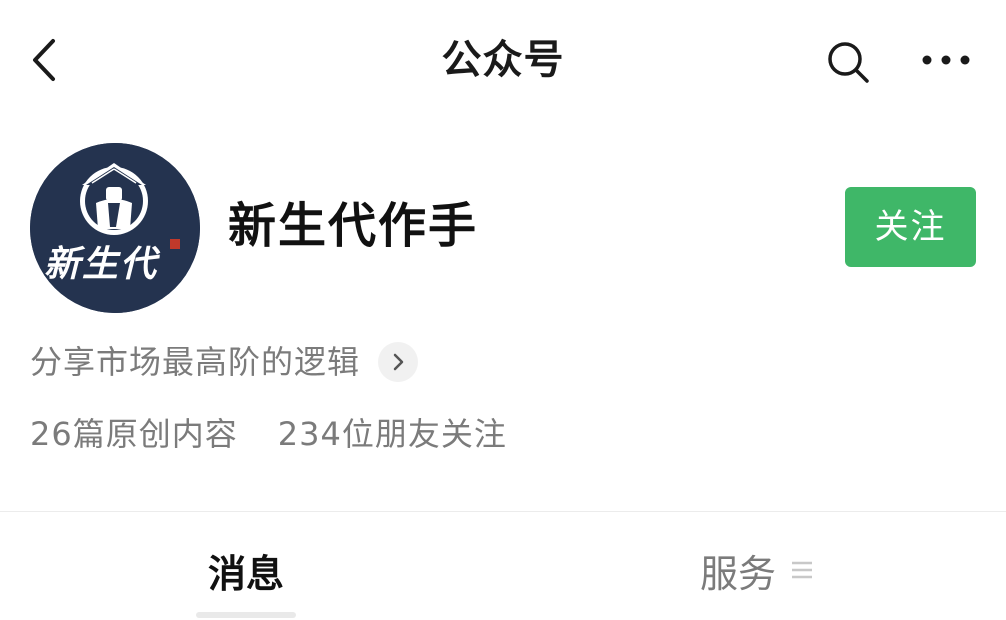  What do you see at coordinates (353, 226) in the screenshot?
I see `account-name: 新生代作手` at bounding box center [353, 226].